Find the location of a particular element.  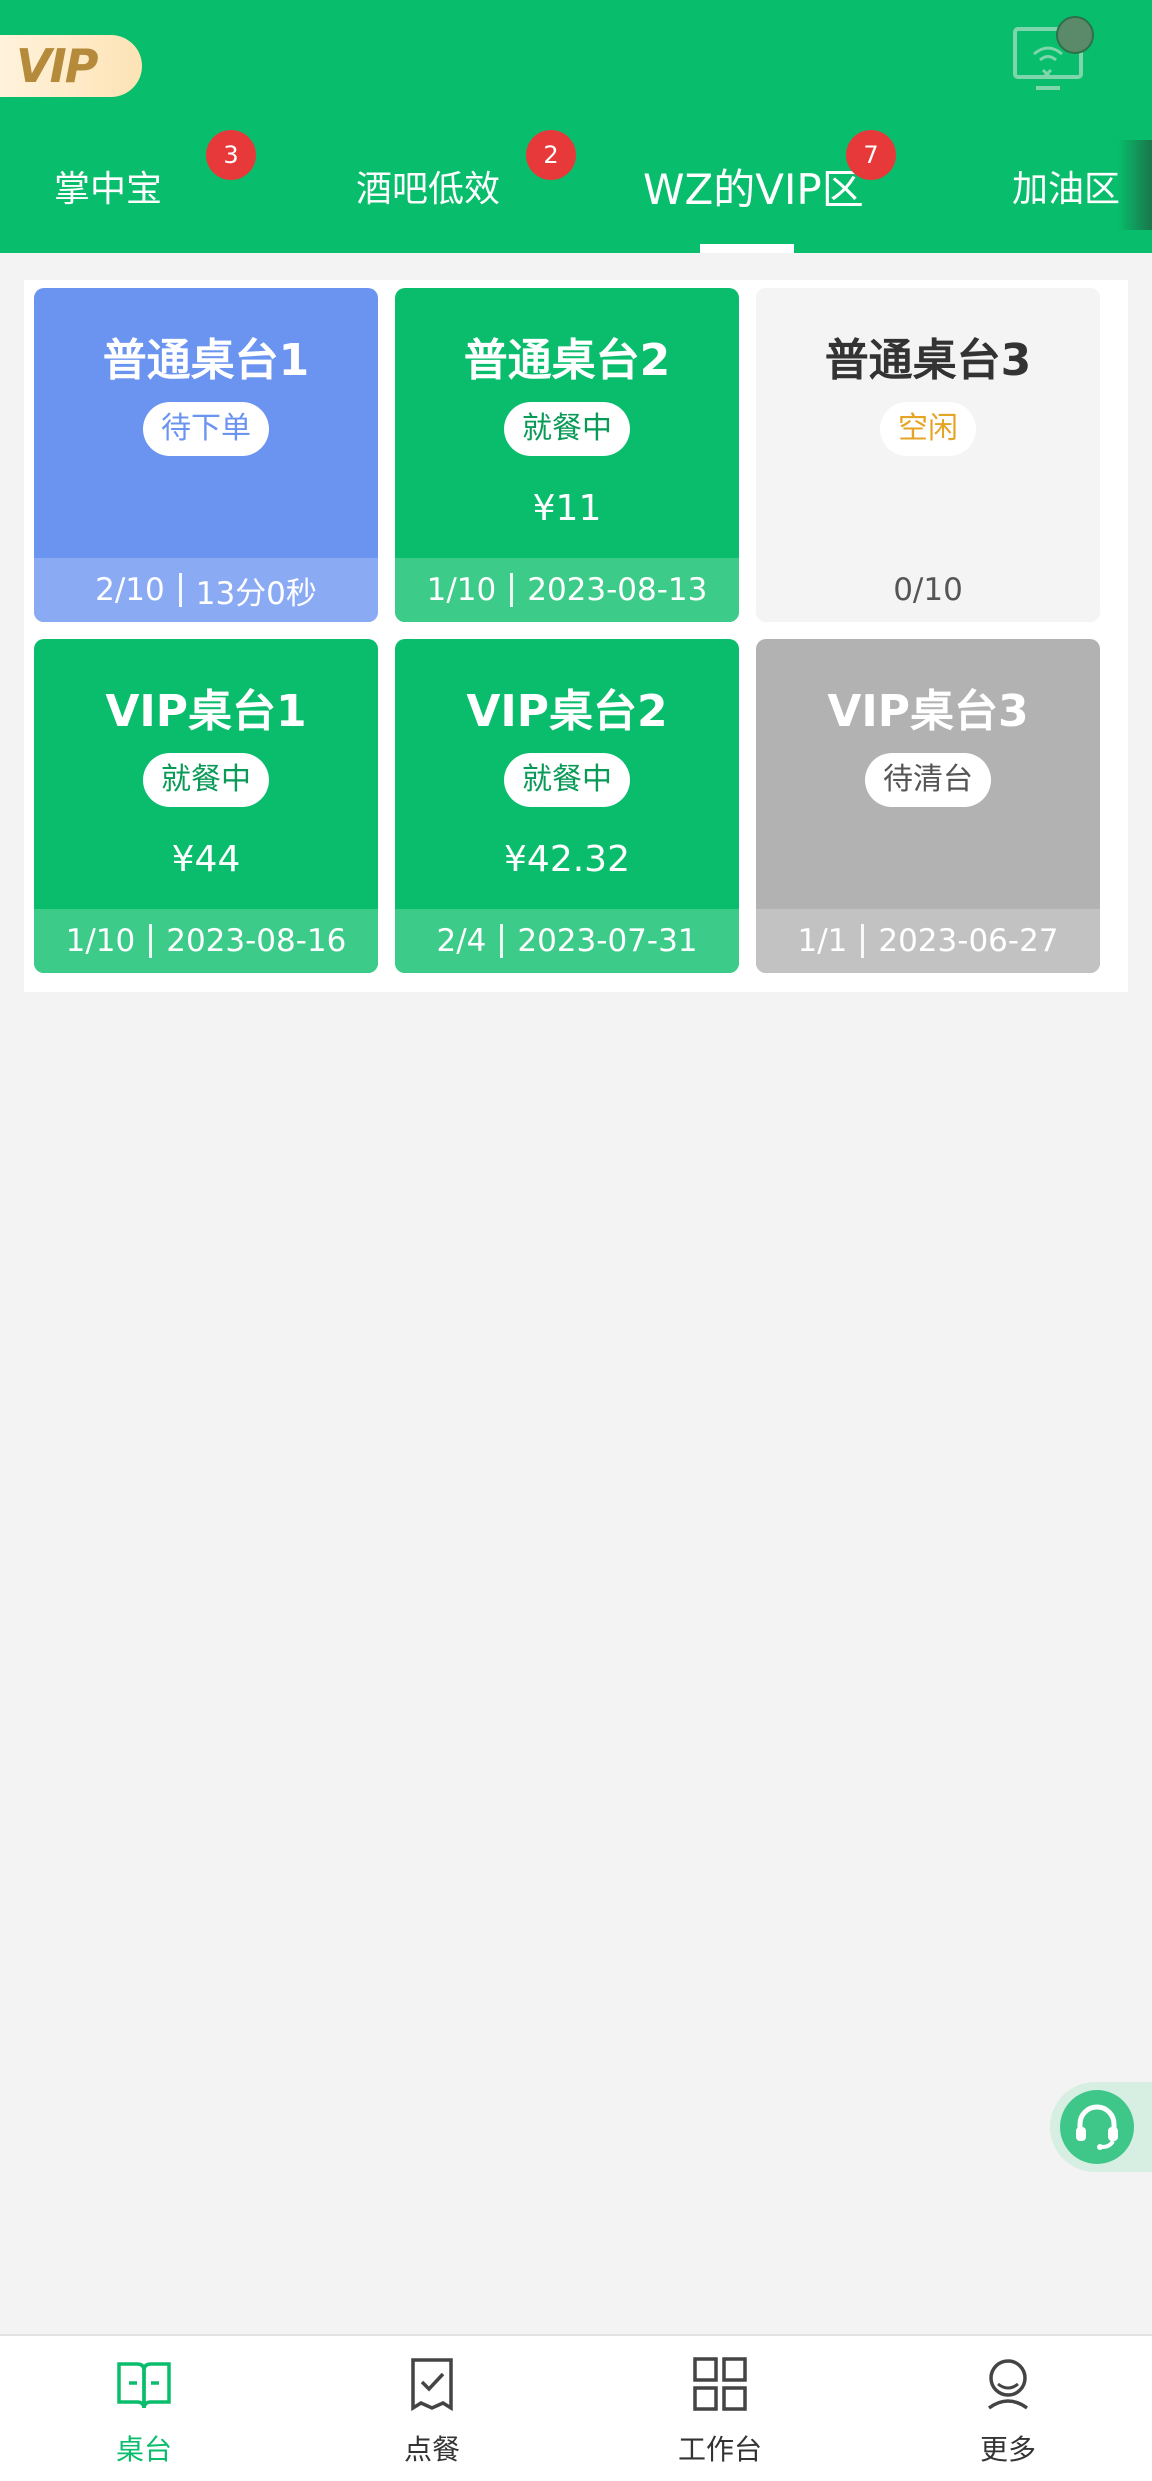

nav-order: 点餐 is located at coordinates (432, 2408).